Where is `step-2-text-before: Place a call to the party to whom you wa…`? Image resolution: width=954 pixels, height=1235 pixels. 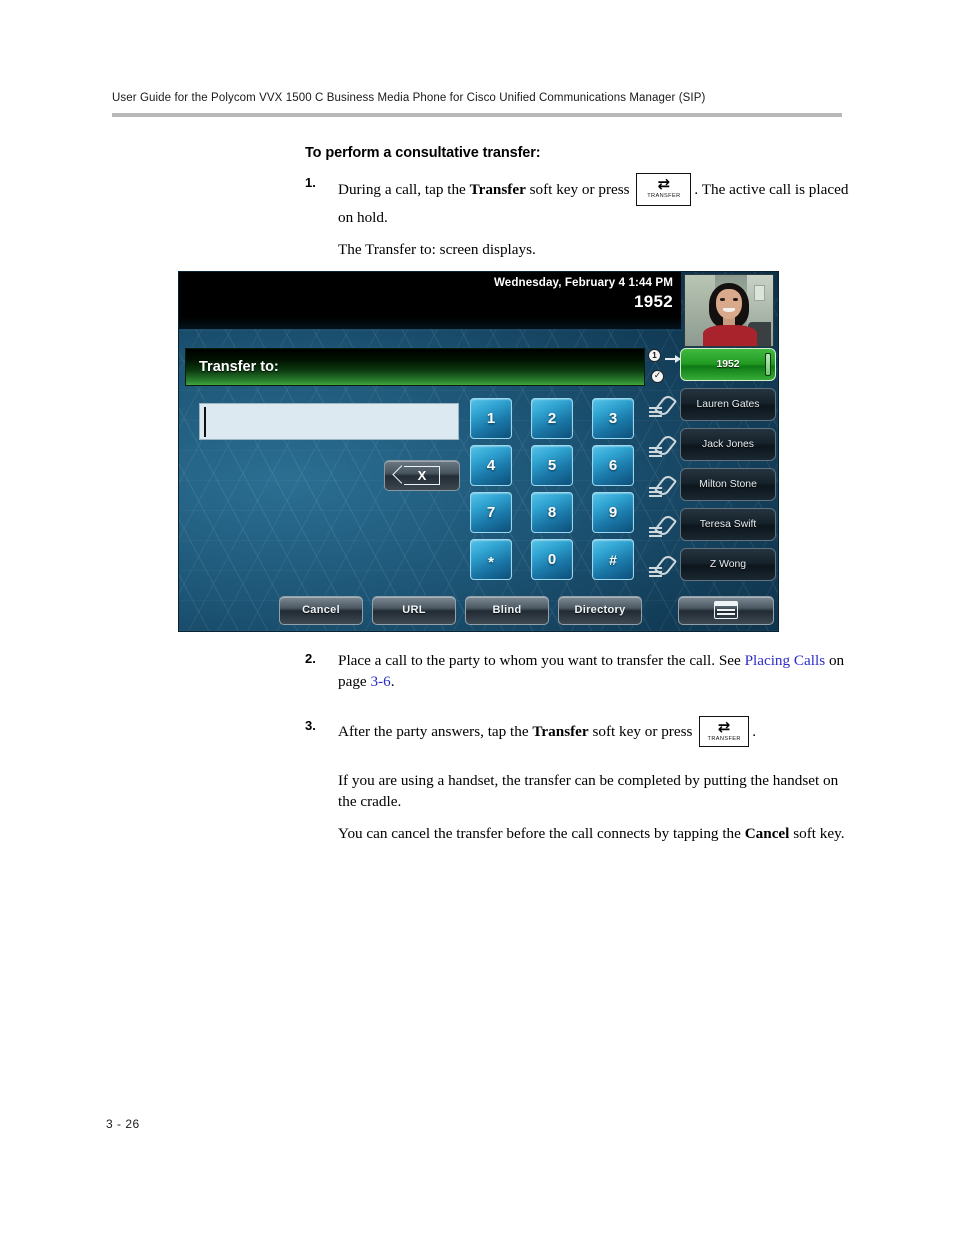
step-2-text-before: Place a call to the party to whom you wa… is located at coordinates (541, 660).